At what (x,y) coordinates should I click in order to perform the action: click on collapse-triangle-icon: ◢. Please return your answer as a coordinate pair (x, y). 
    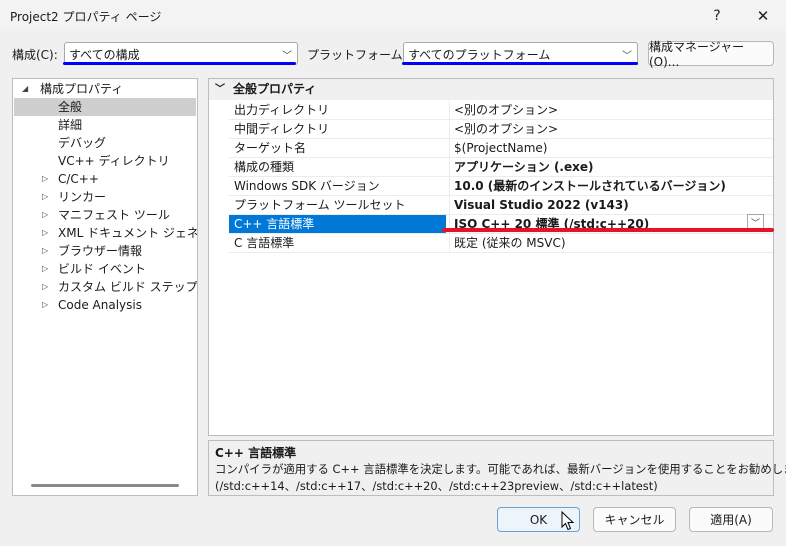
    Looking at the image, I should click on (27, 89).